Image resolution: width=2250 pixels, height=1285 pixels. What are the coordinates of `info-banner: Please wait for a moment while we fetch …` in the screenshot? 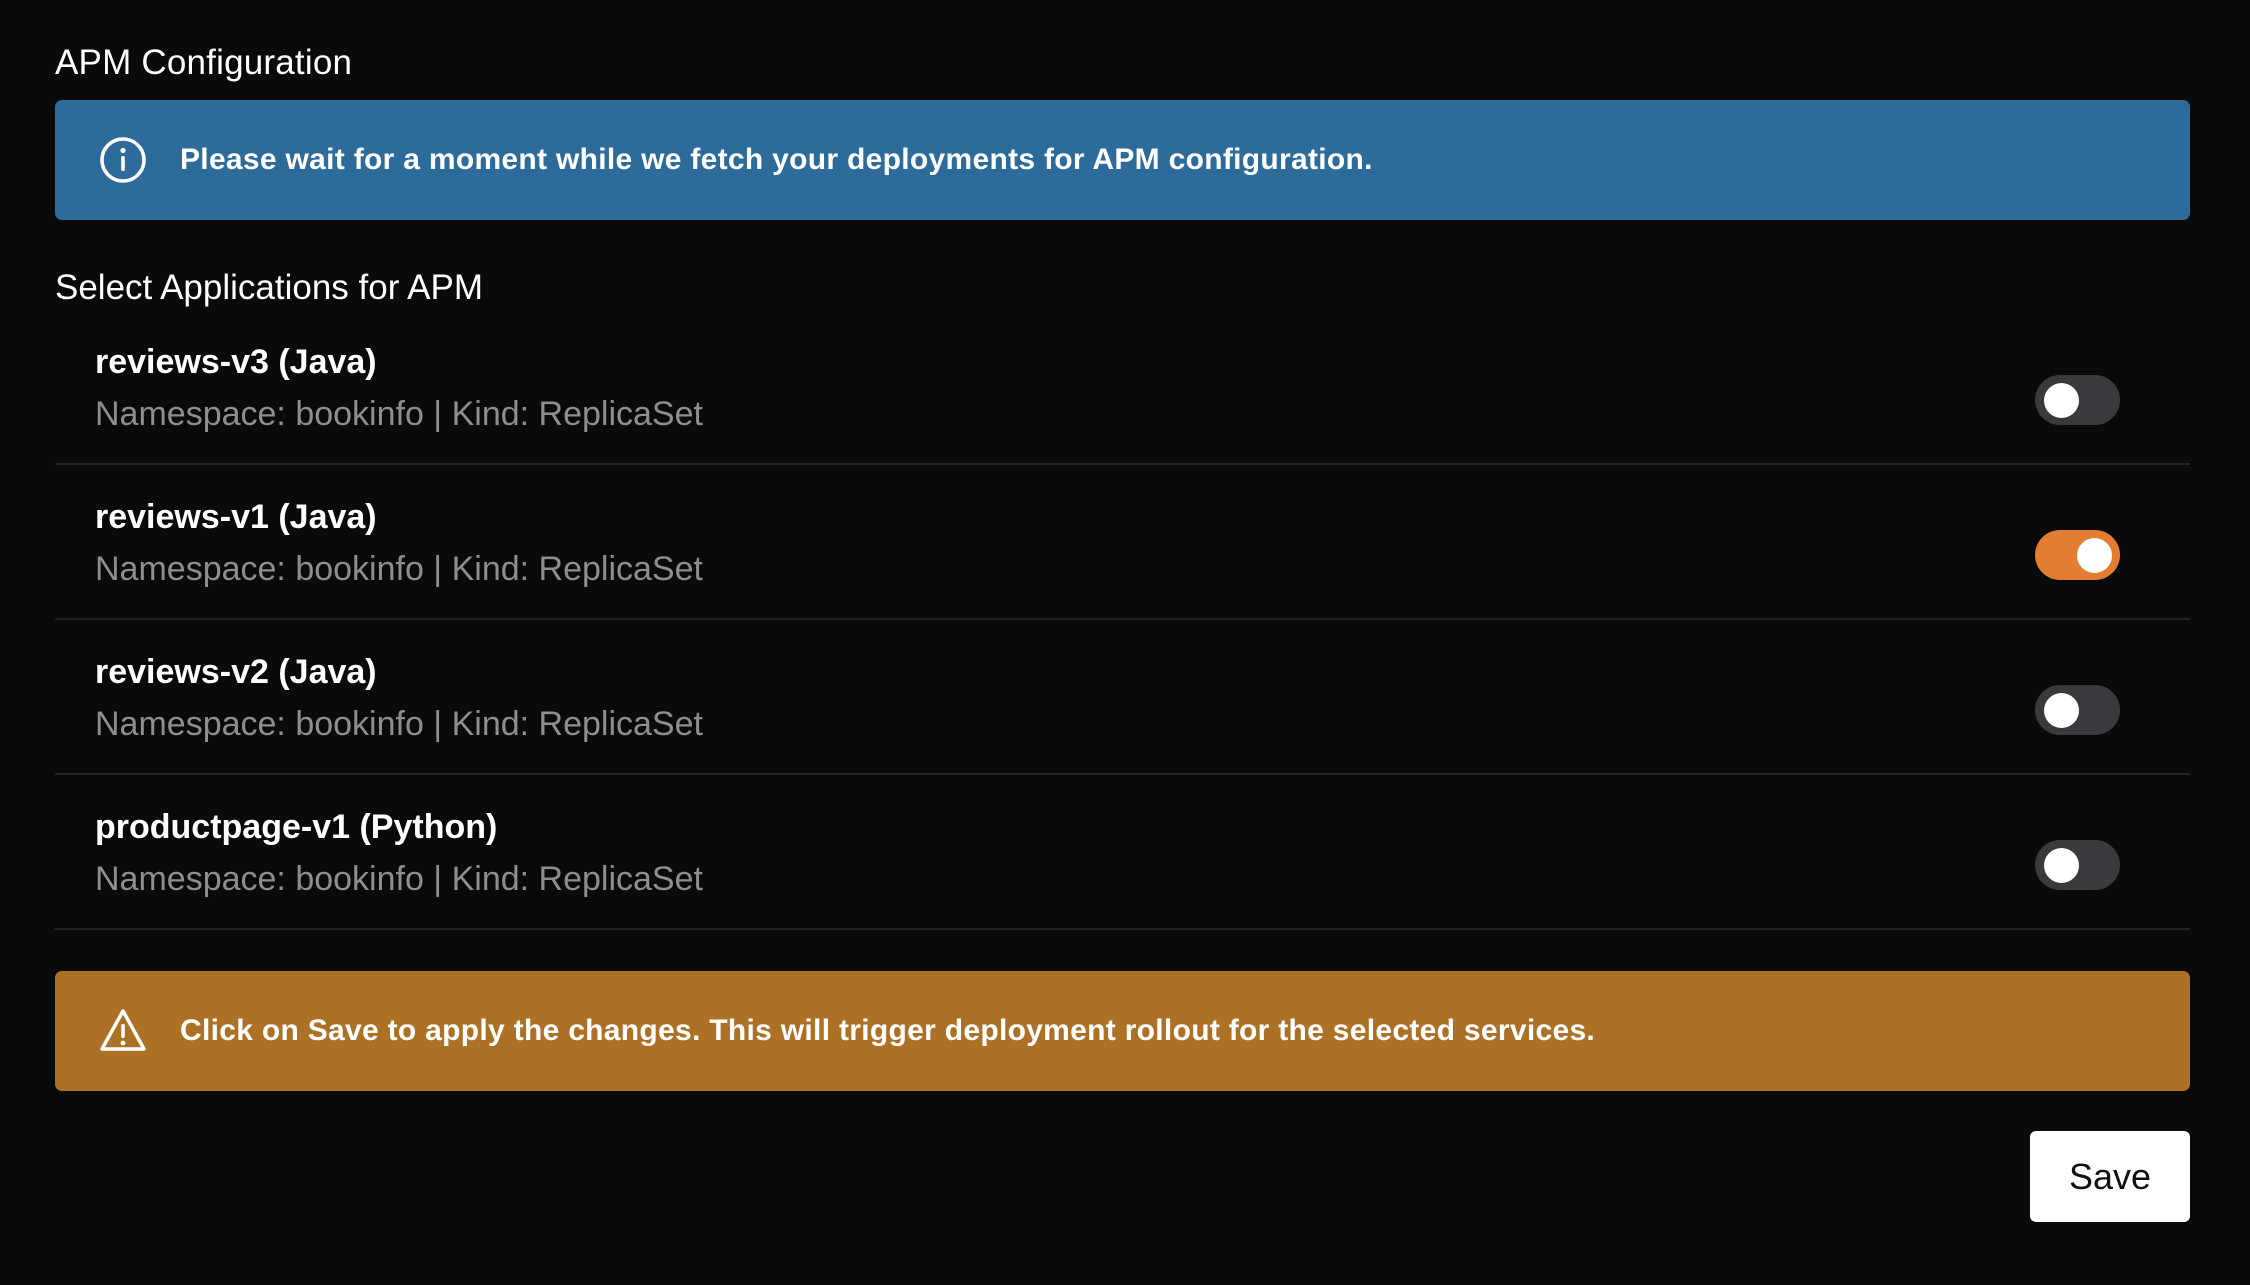 It's located at (1122, 160).